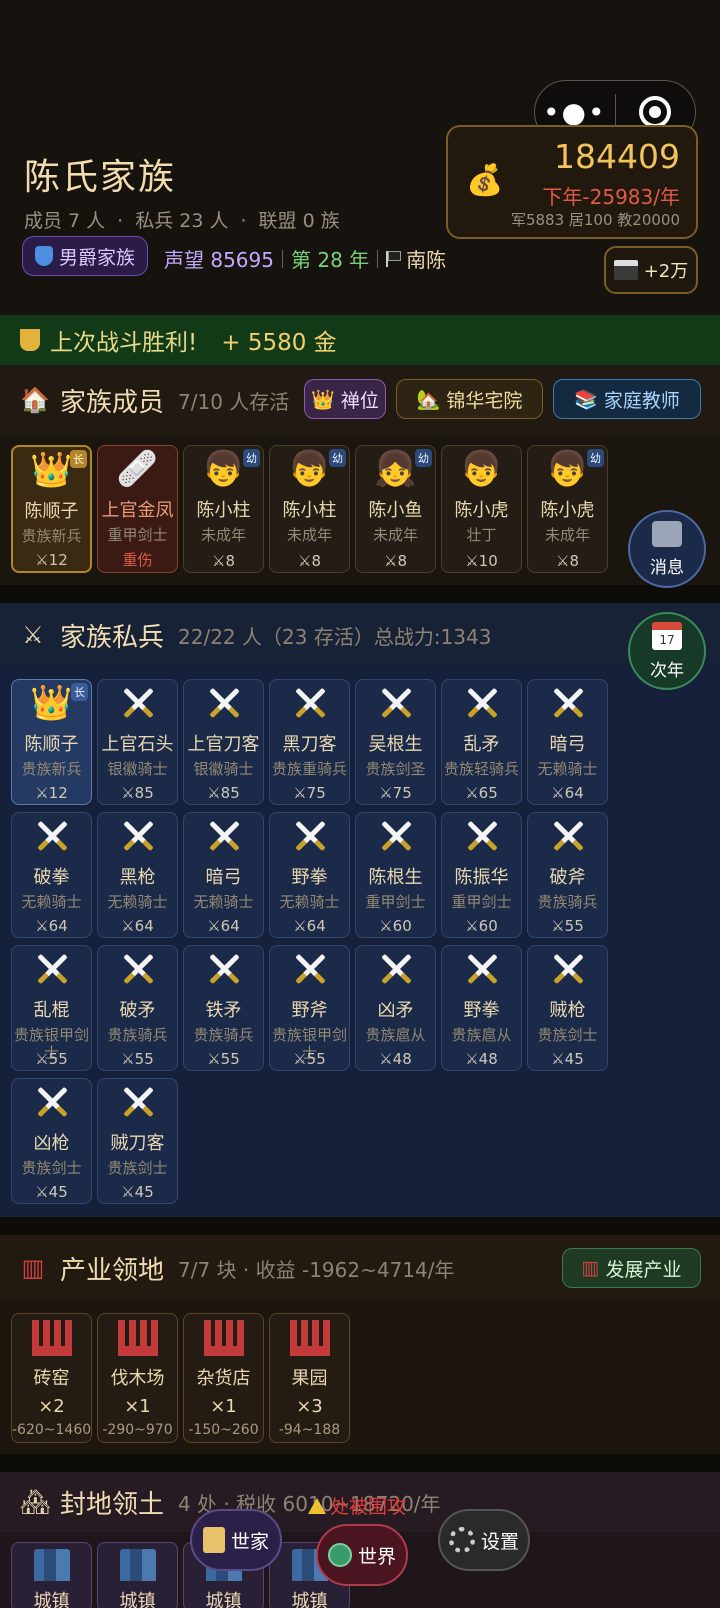 This screenshot has height=1608, width=720. I want to click on soldier-power: ⚔48, so click(395, 1059).